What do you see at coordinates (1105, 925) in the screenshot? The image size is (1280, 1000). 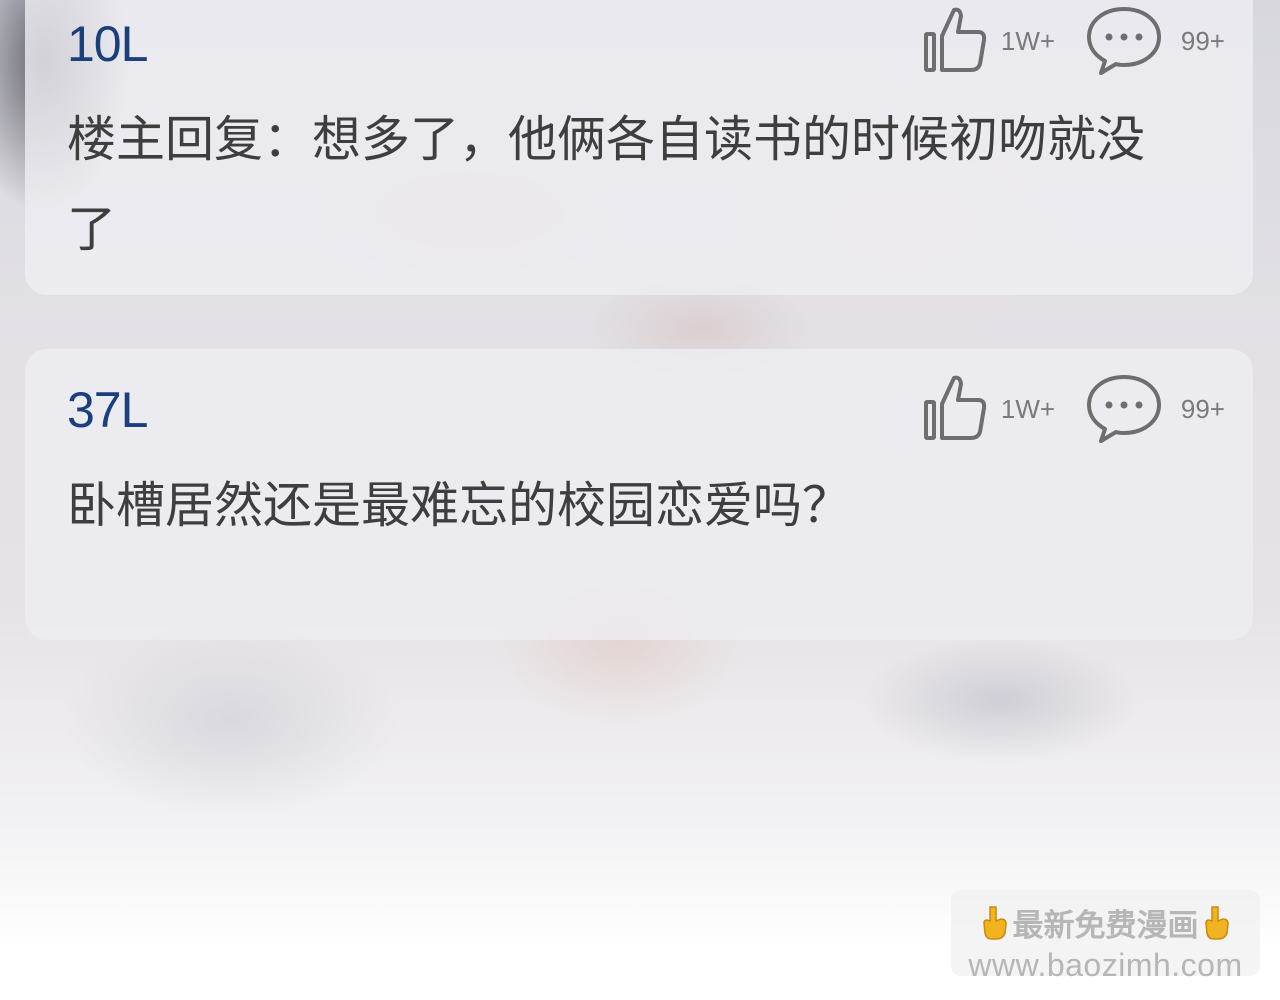 I see `watermark-title: 最新免费漫画` at bounding box center [1105, 925].